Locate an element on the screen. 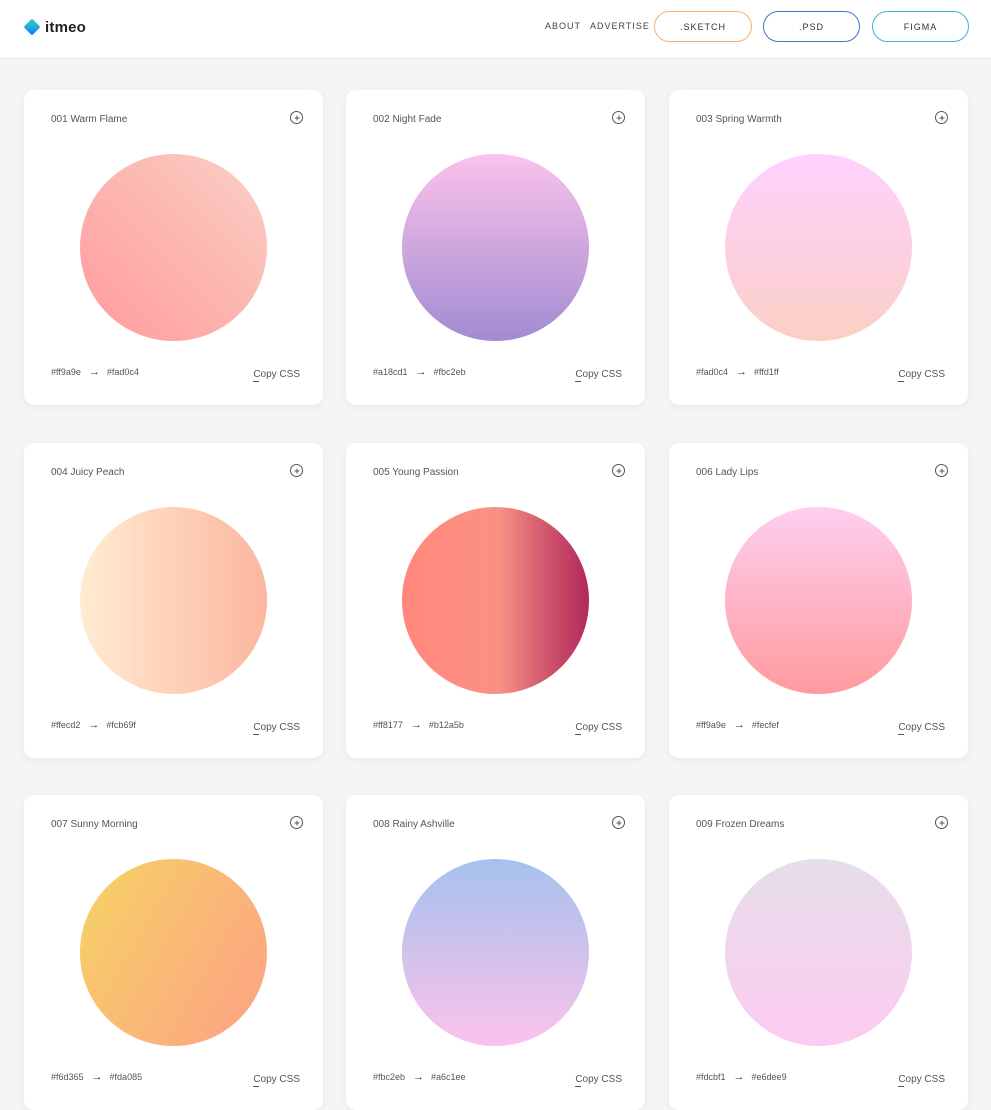  gradient-title: 006 Lady Lips is located at coordinates (727, 472).